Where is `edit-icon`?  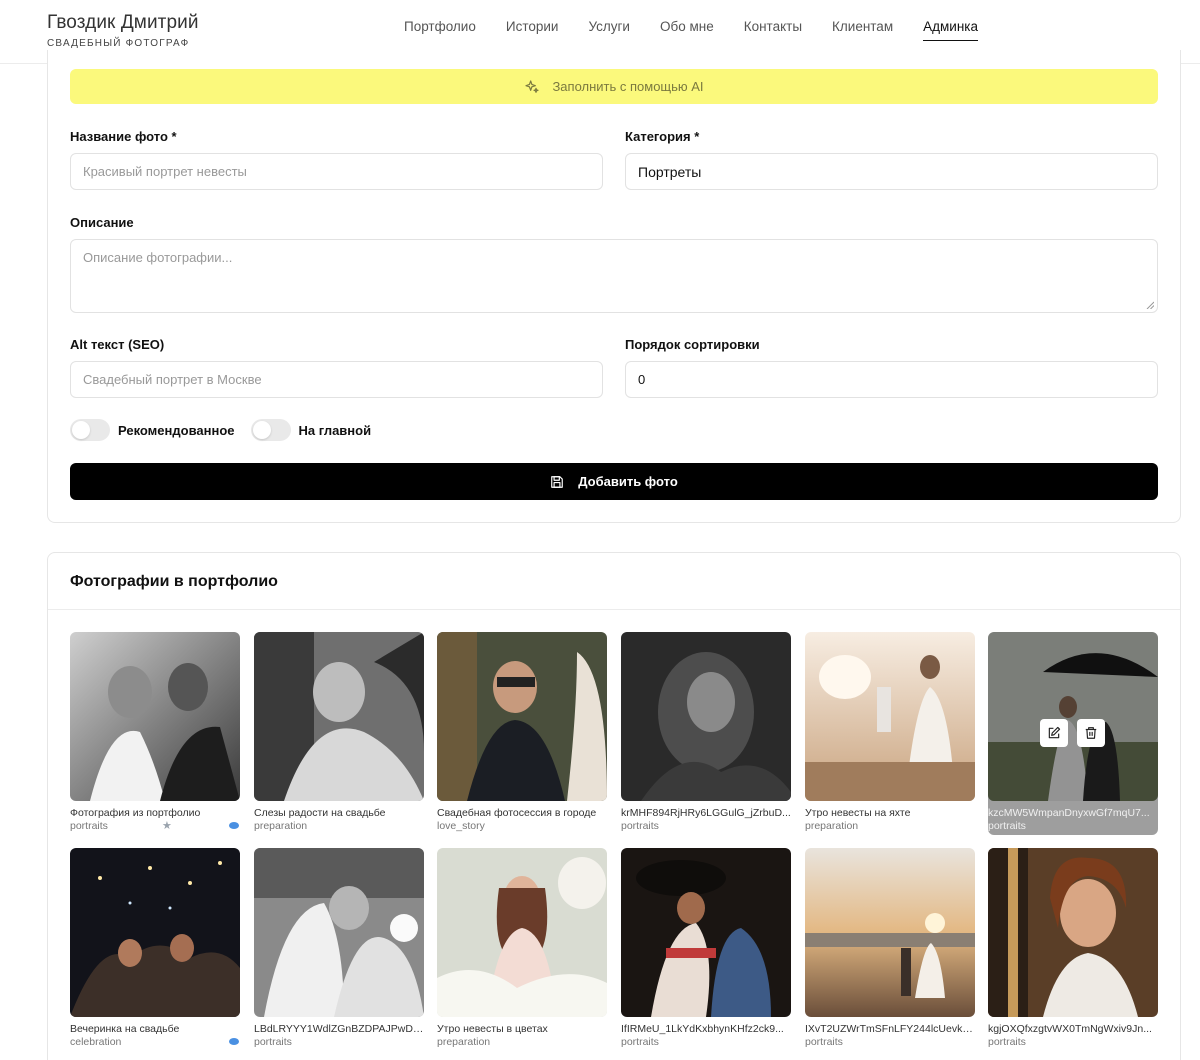
edit-icon is located at coordinates (1054, 732).